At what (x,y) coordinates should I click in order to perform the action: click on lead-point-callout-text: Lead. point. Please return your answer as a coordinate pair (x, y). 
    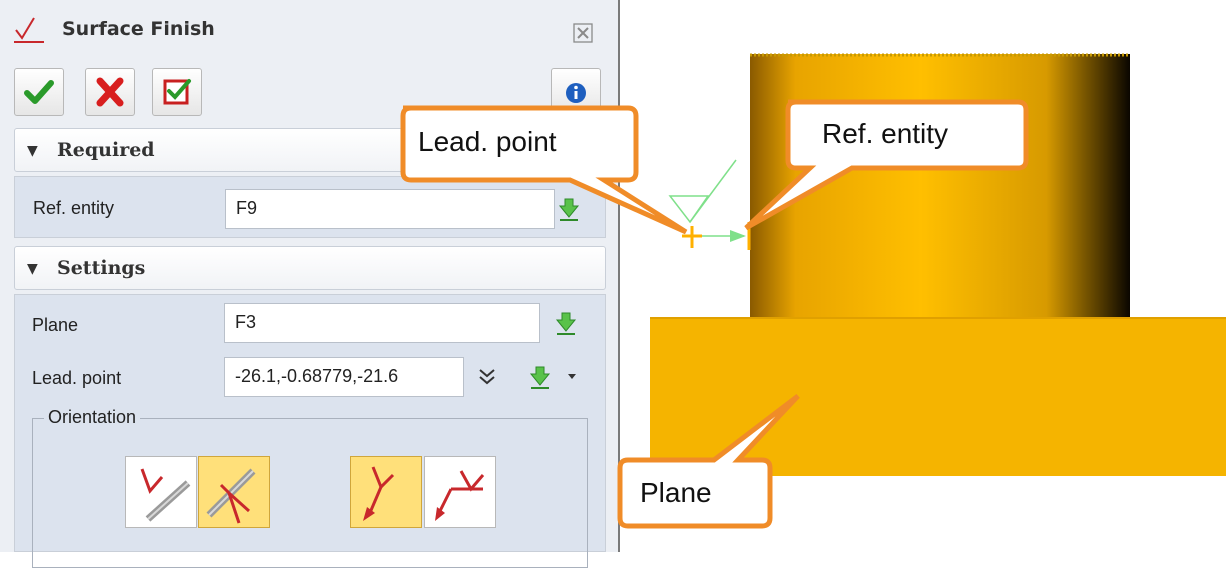
    Looking at the image, I should click on (487, 141).